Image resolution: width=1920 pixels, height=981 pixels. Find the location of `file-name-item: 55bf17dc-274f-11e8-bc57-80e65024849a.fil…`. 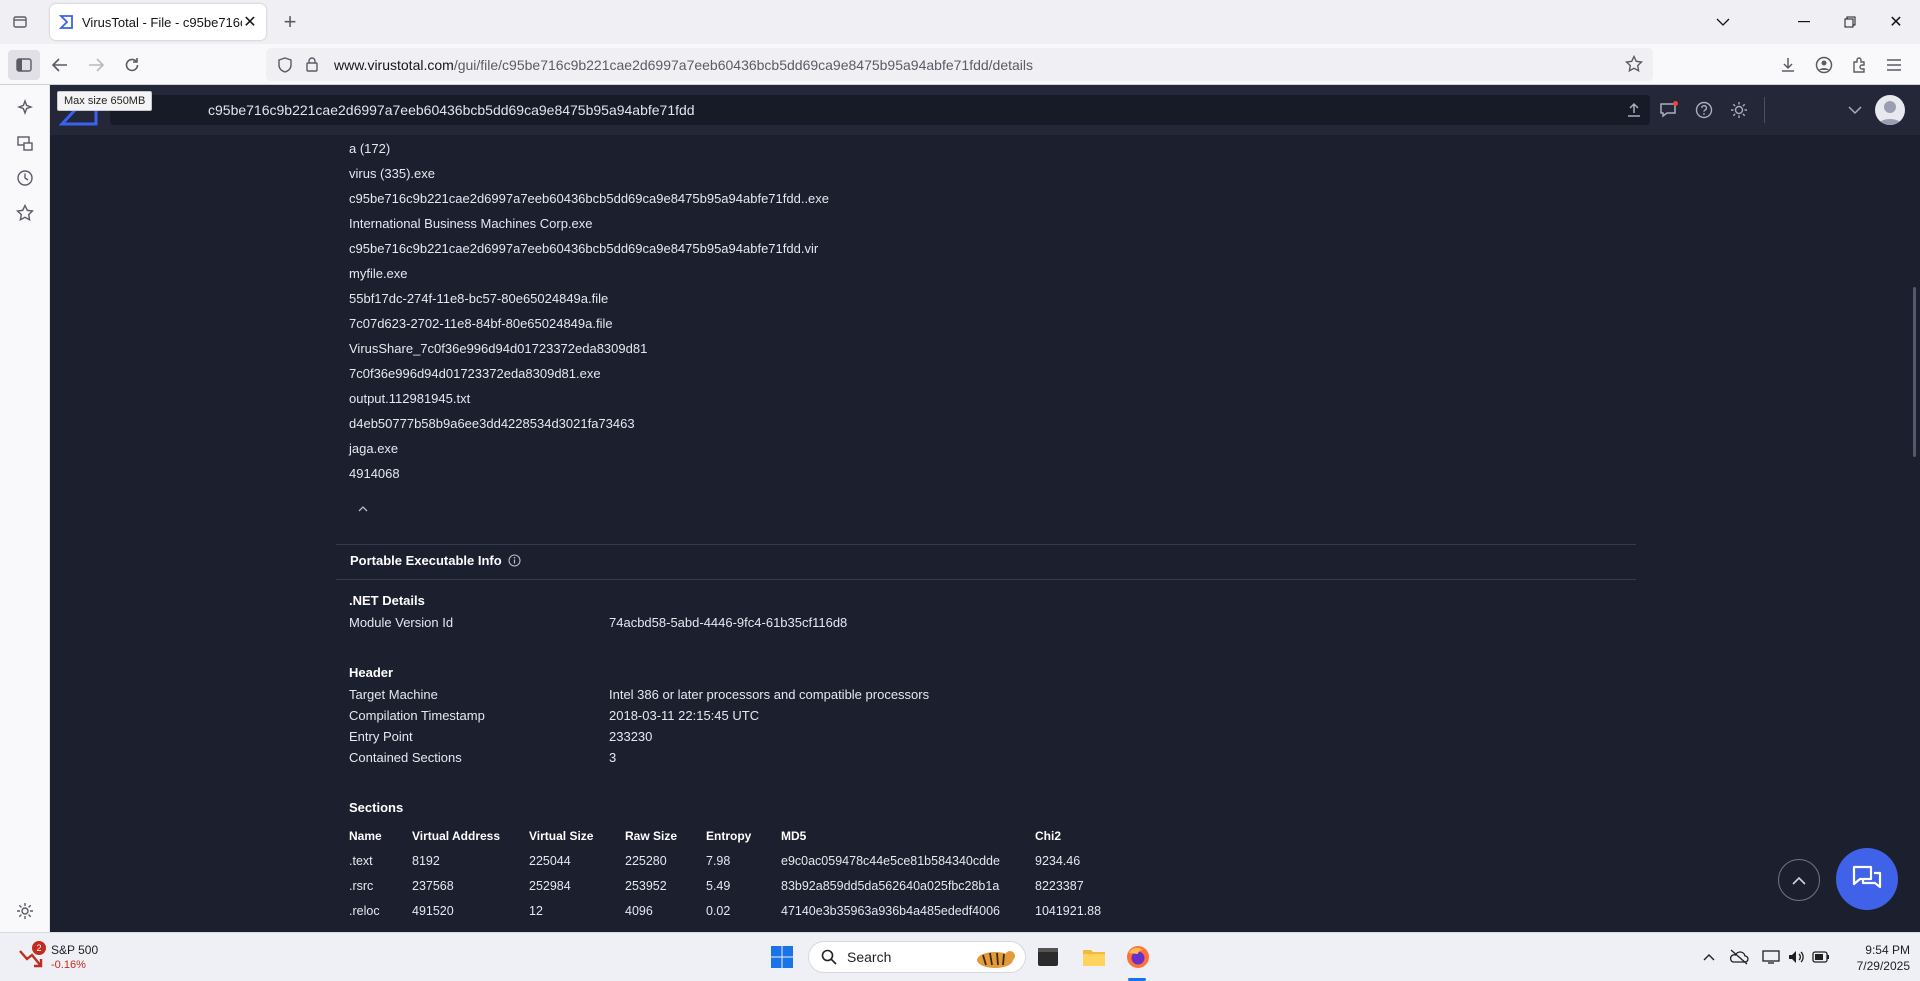

file-name-item: 55bf17dc-274f-11e8-bc57-80e65024849a.fil… is located at coordinates (479, 298).